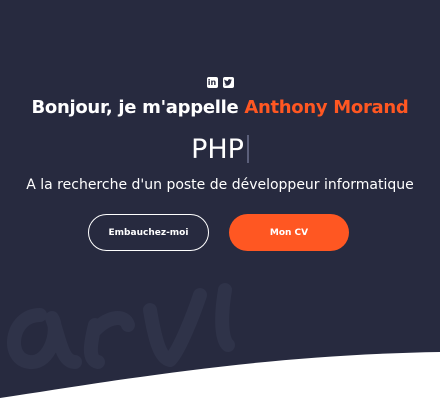  What do you see at coordinates (220, 378) in the screenshot?
I see `bottom-wave` at bounding box center [220, 378].